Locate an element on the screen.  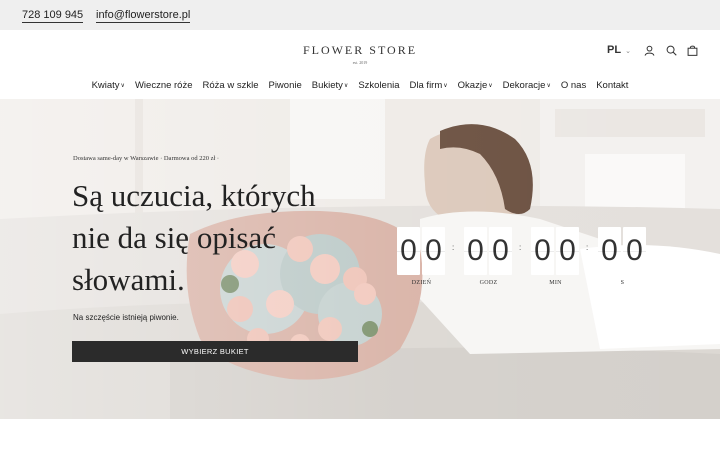
nav-item-label: Wieczne róże is located at coordinates (163, 85).